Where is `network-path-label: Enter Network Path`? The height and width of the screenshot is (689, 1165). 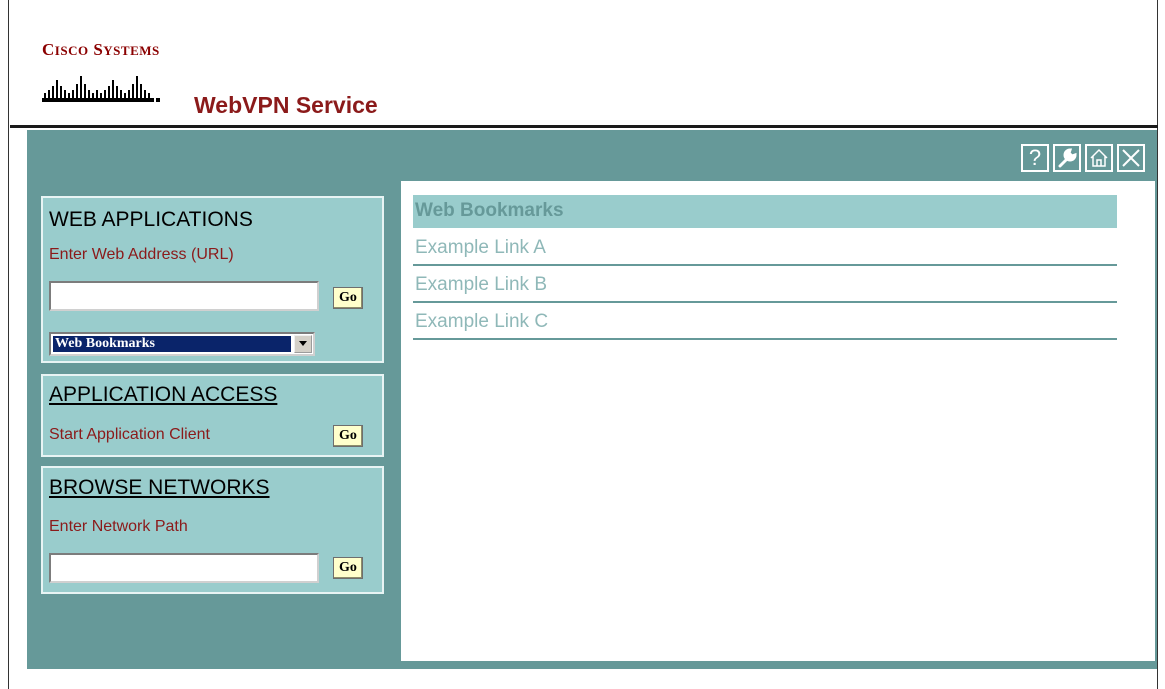
network-path-label: Enter Network Path is located at coordinates (118, 526).